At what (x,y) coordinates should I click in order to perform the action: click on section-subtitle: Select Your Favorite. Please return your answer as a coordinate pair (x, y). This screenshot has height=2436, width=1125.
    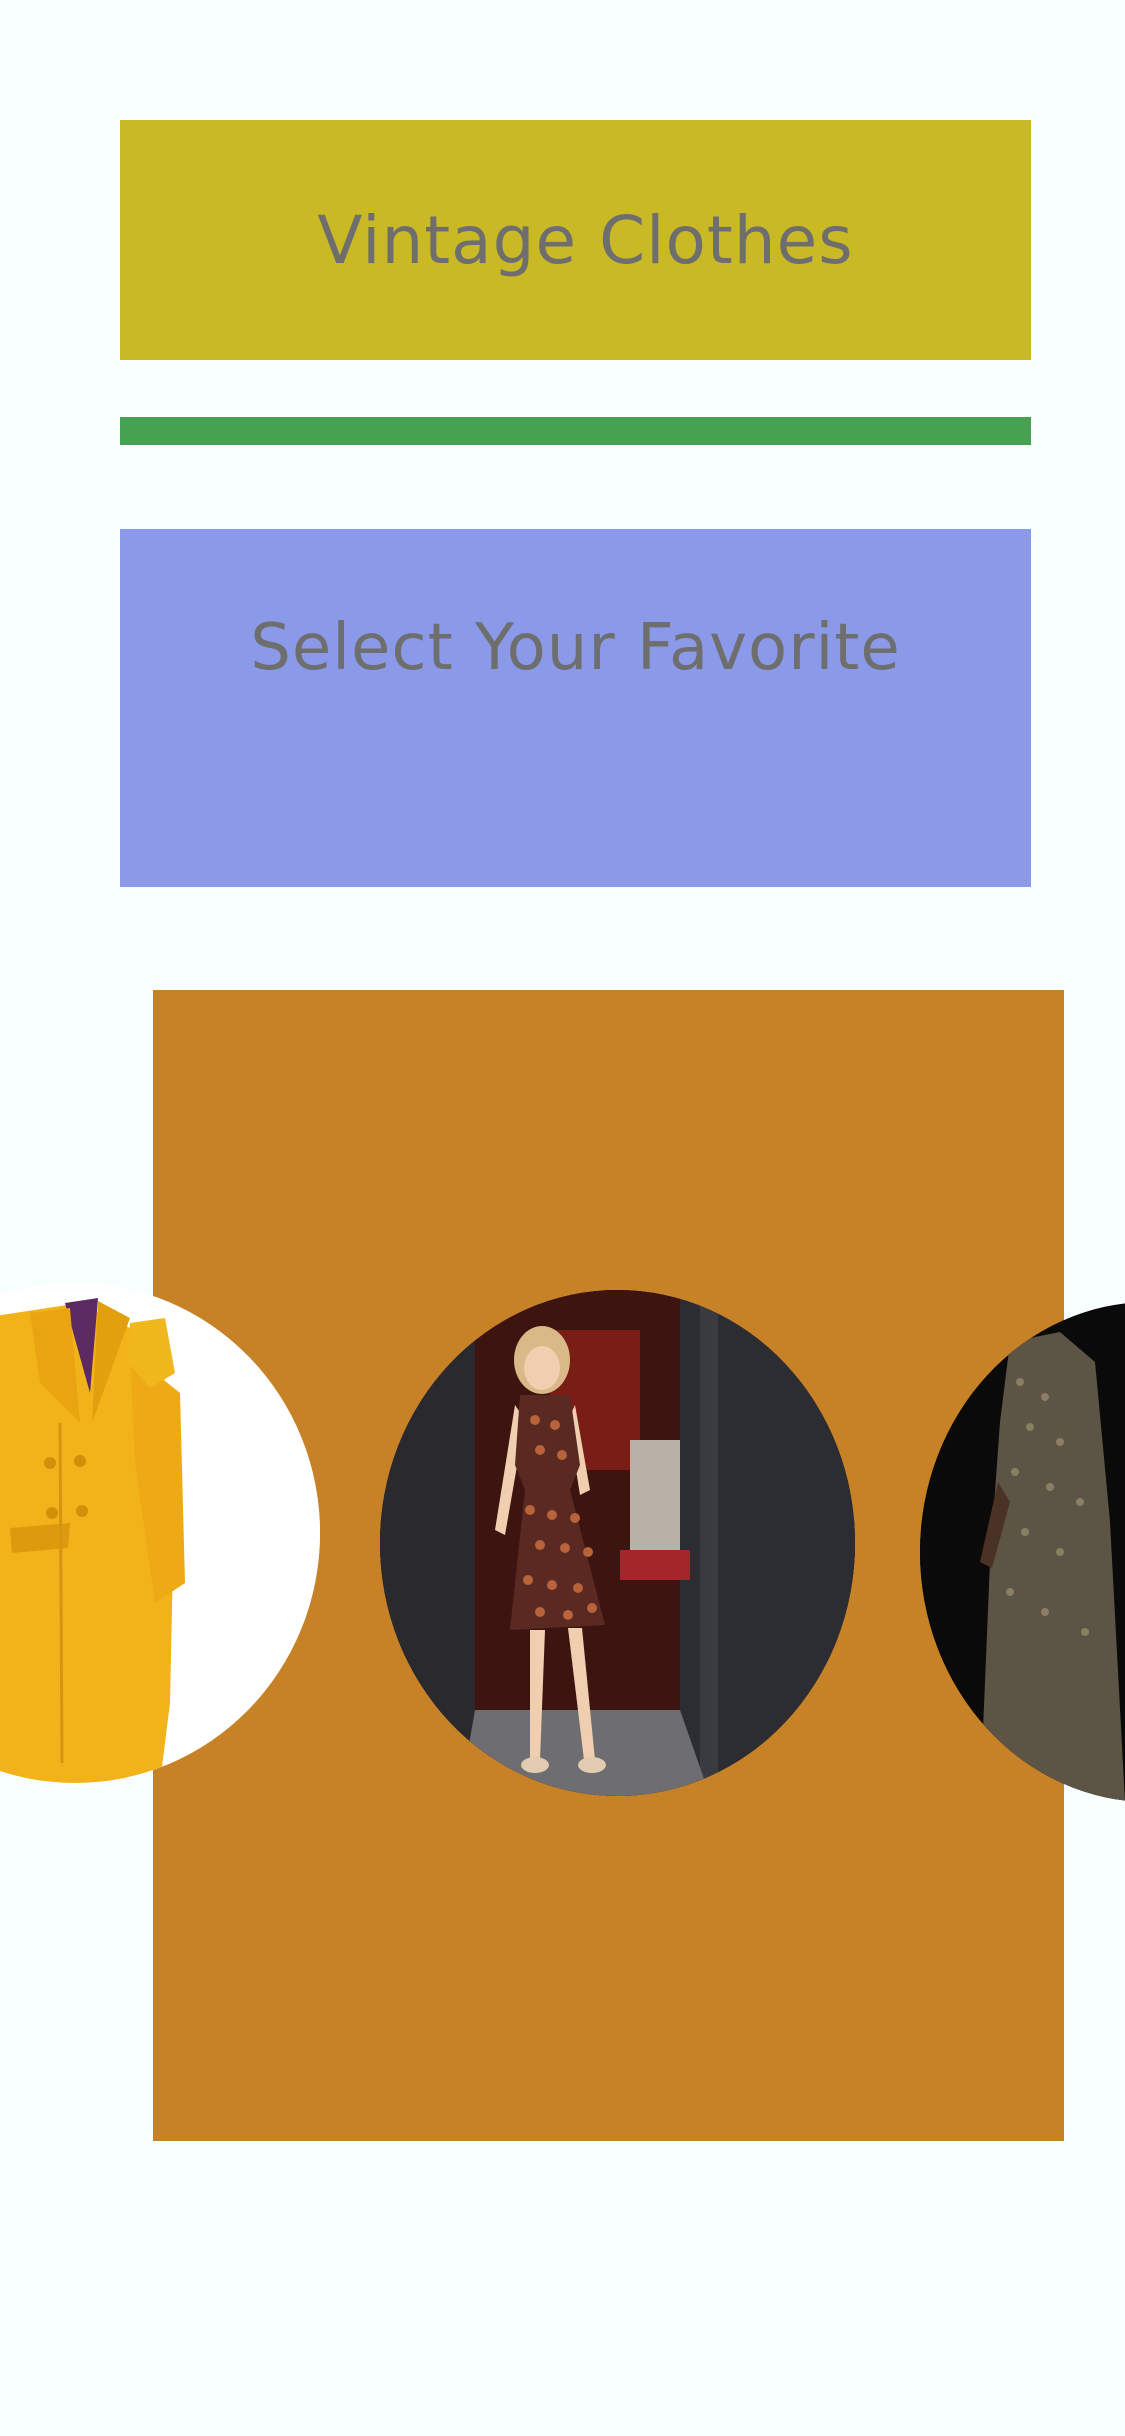
    Looking at the image, I should click on (575, 648).